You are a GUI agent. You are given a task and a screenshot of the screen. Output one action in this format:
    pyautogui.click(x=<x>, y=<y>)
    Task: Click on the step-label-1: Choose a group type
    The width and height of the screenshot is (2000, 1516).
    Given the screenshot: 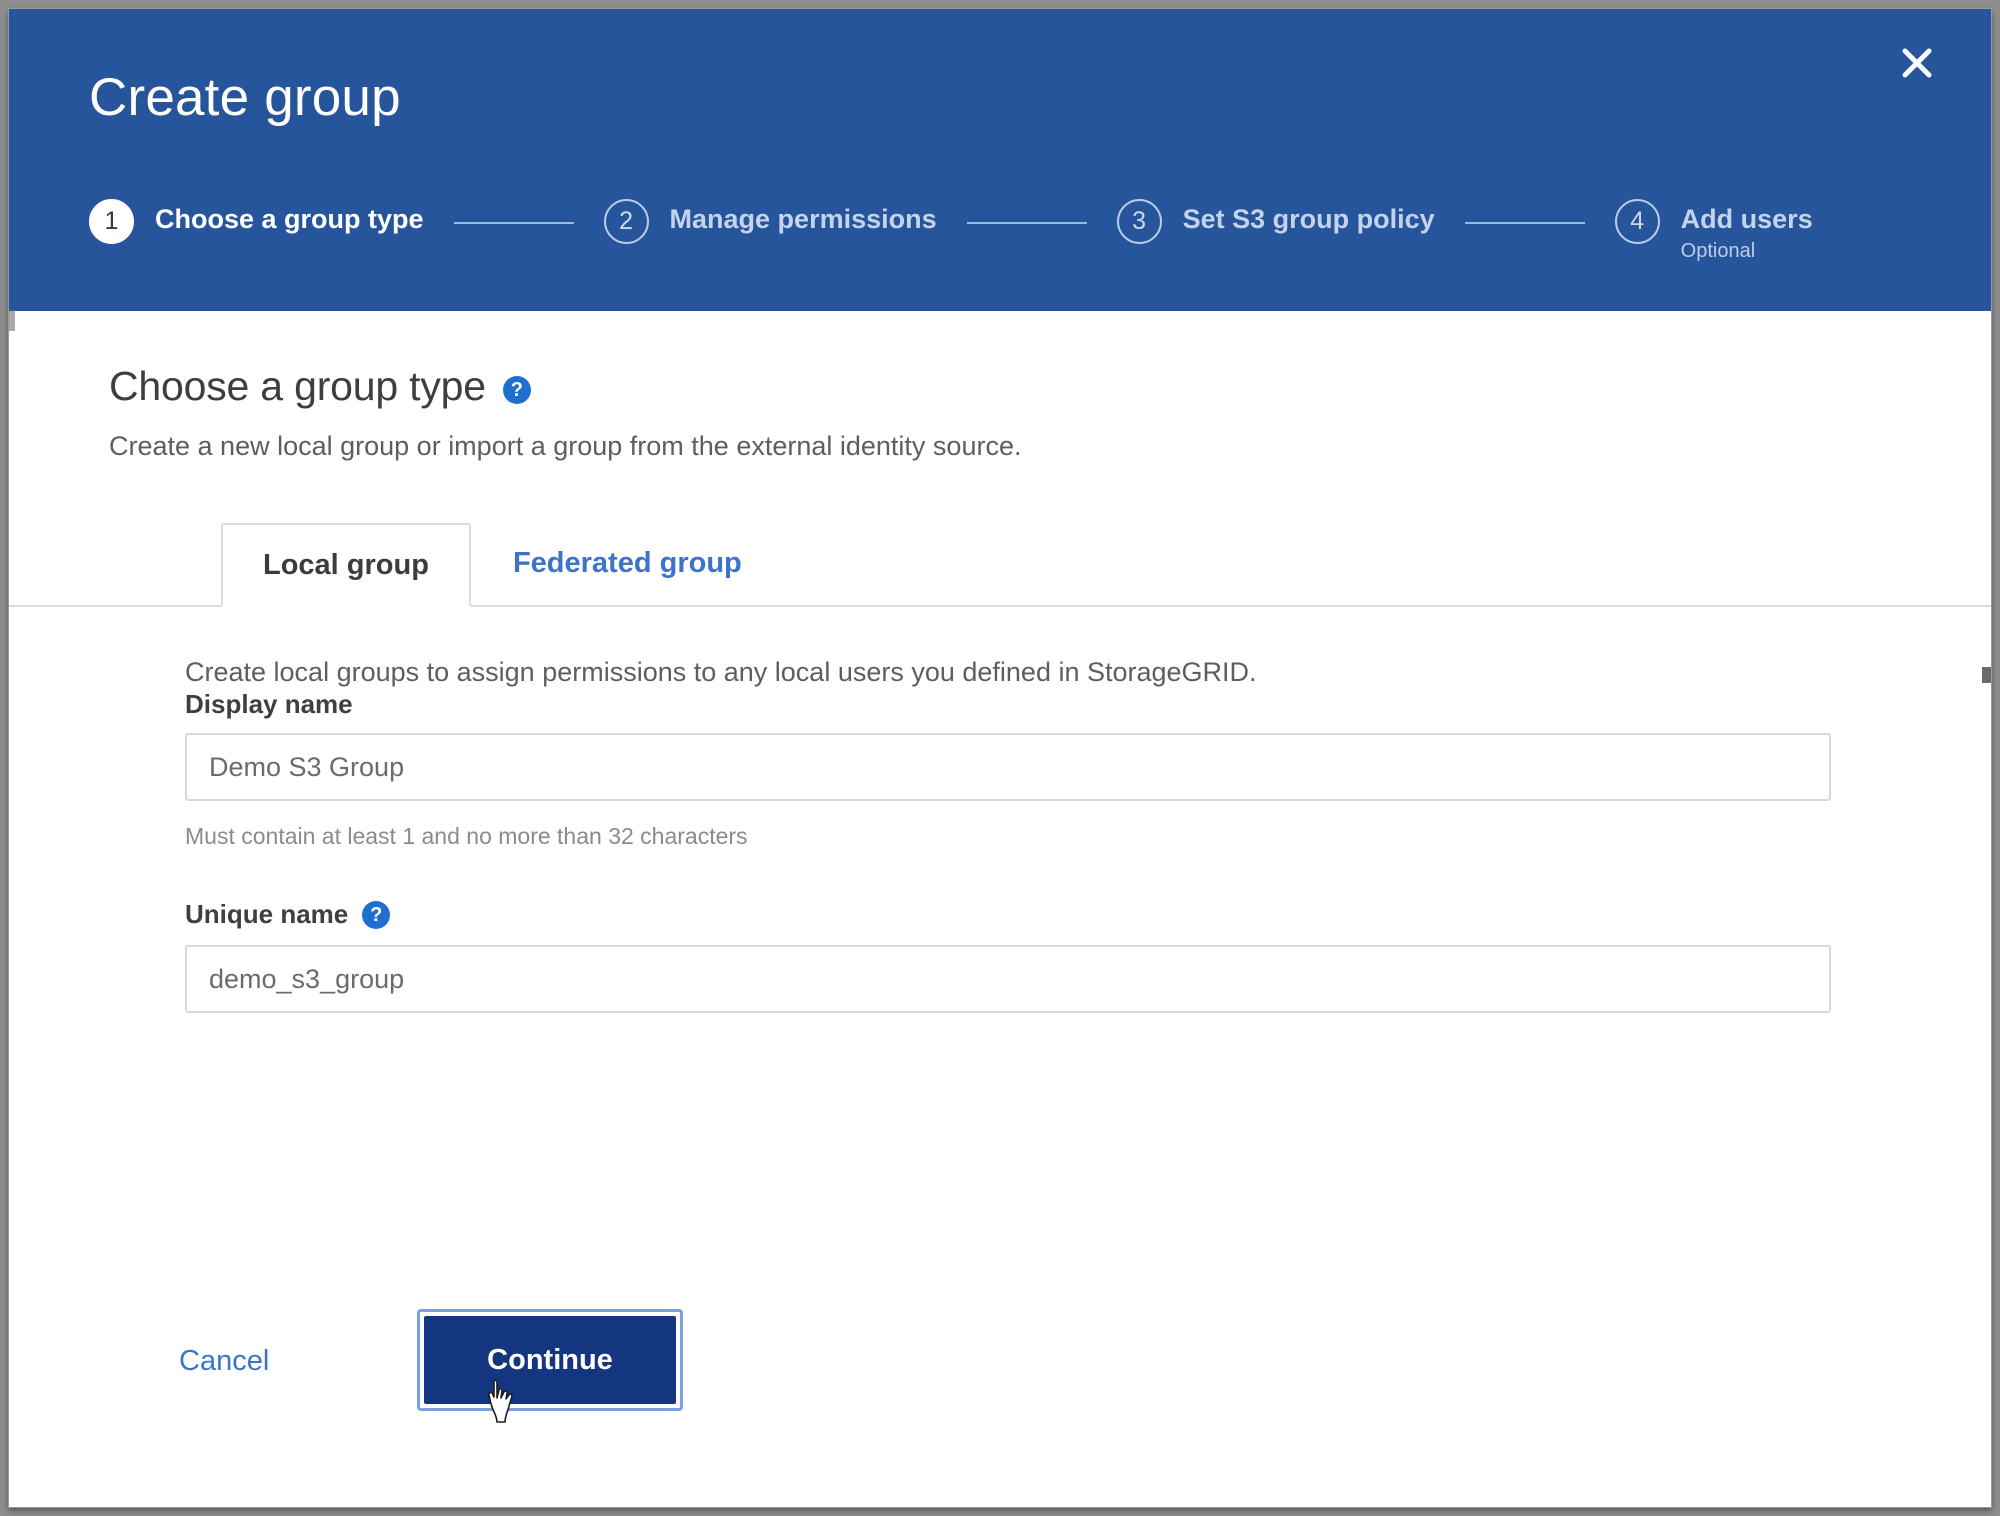 What is the action you would take?
    pyautogui.click(x=289, y=219)
    